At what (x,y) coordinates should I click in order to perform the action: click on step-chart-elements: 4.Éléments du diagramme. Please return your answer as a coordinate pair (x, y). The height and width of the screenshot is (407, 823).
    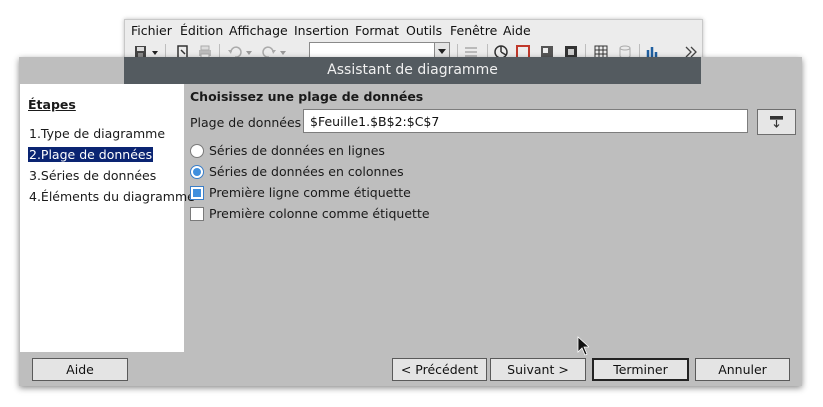
    Looking at the image, I should click on (112, 196).